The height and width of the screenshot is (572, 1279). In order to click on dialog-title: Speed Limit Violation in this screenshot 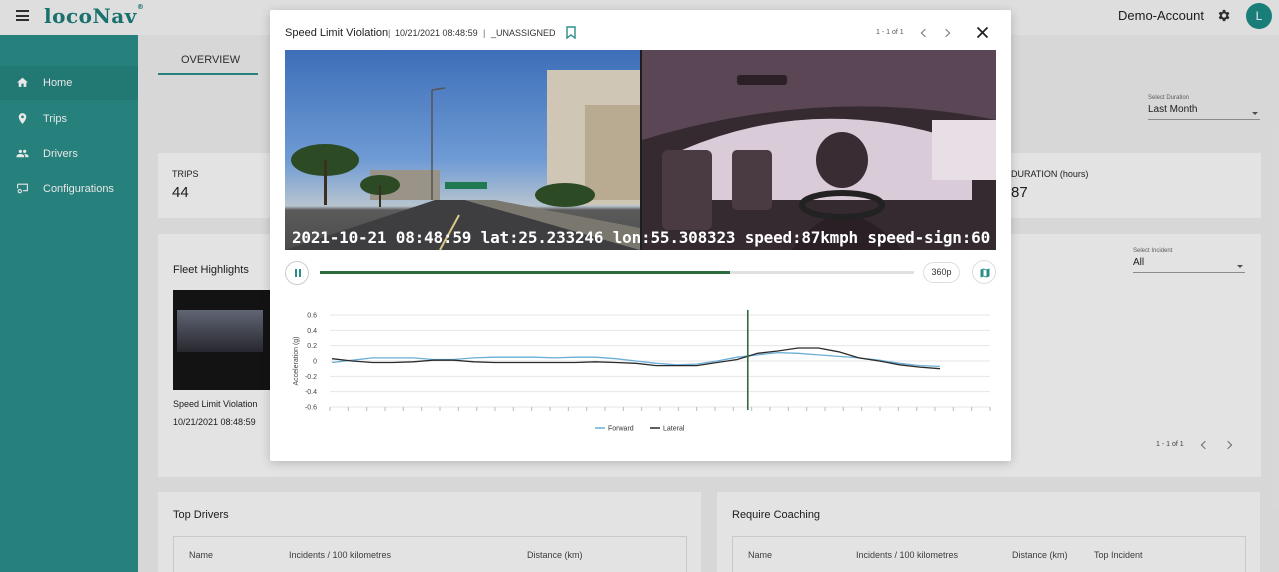, I will do `click(337, 33)`.